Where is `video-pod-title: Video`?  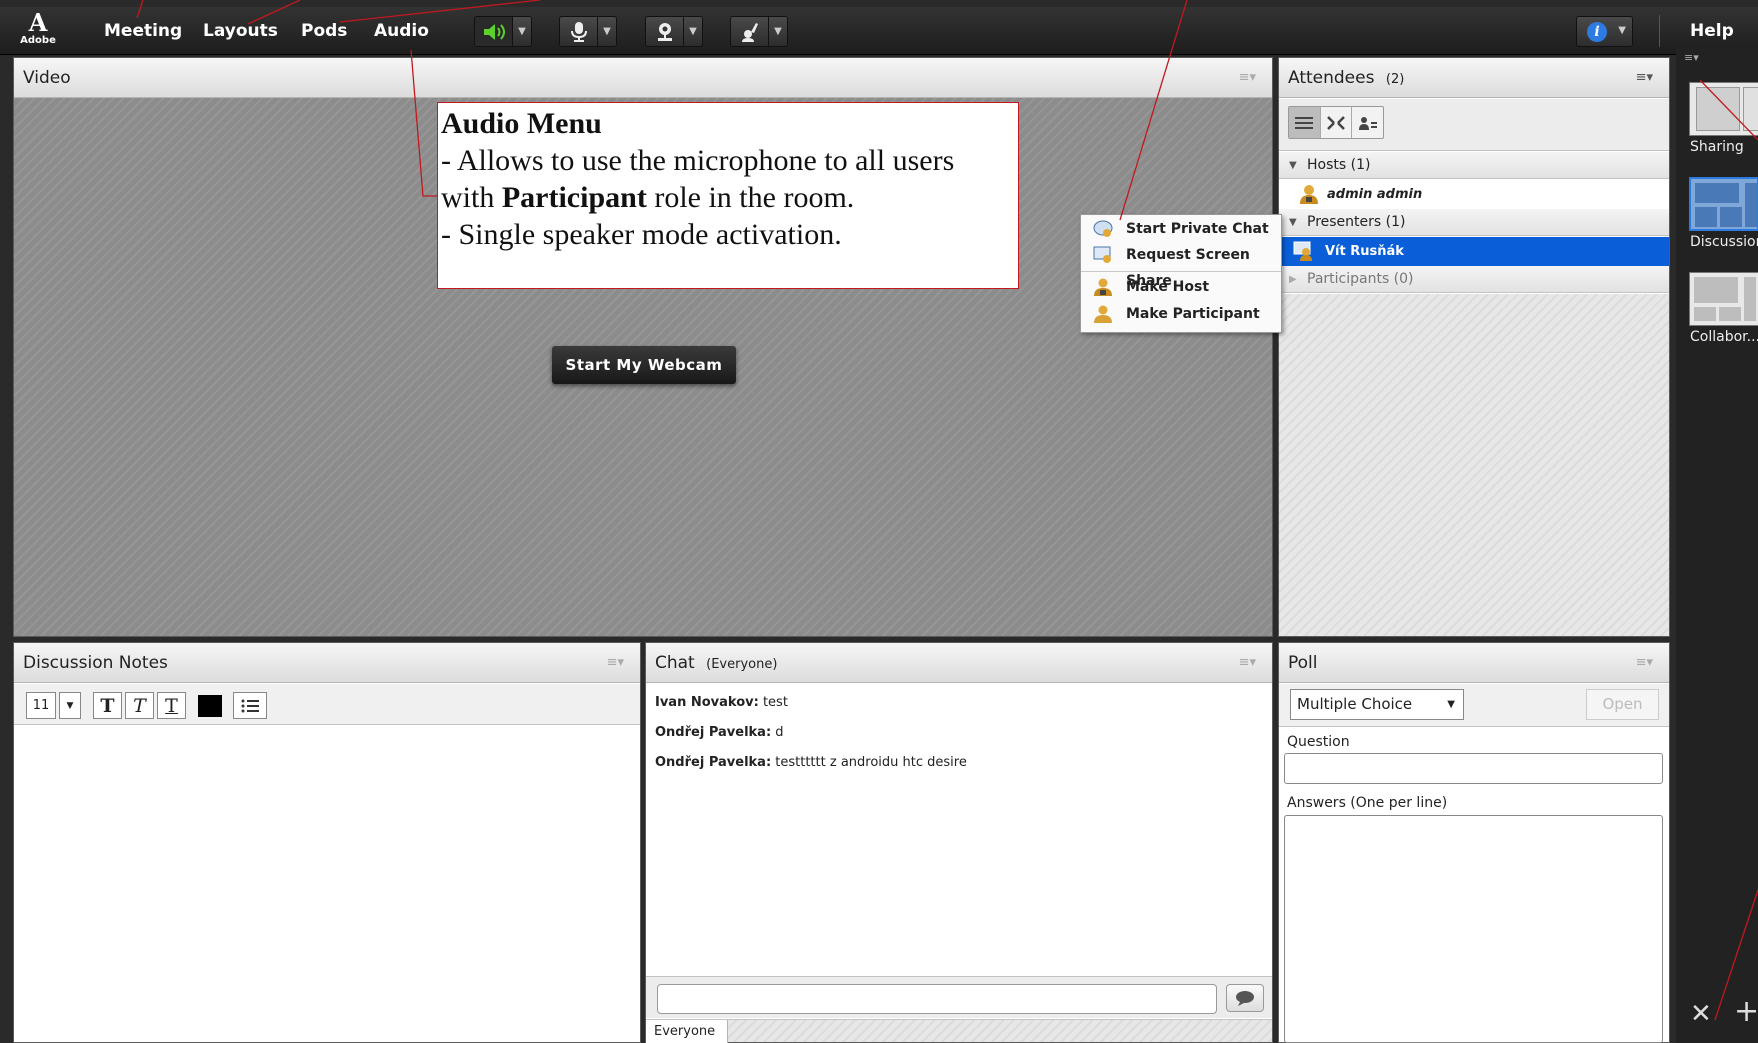
video-pod-title: Video is located at coordinates (47, 78).